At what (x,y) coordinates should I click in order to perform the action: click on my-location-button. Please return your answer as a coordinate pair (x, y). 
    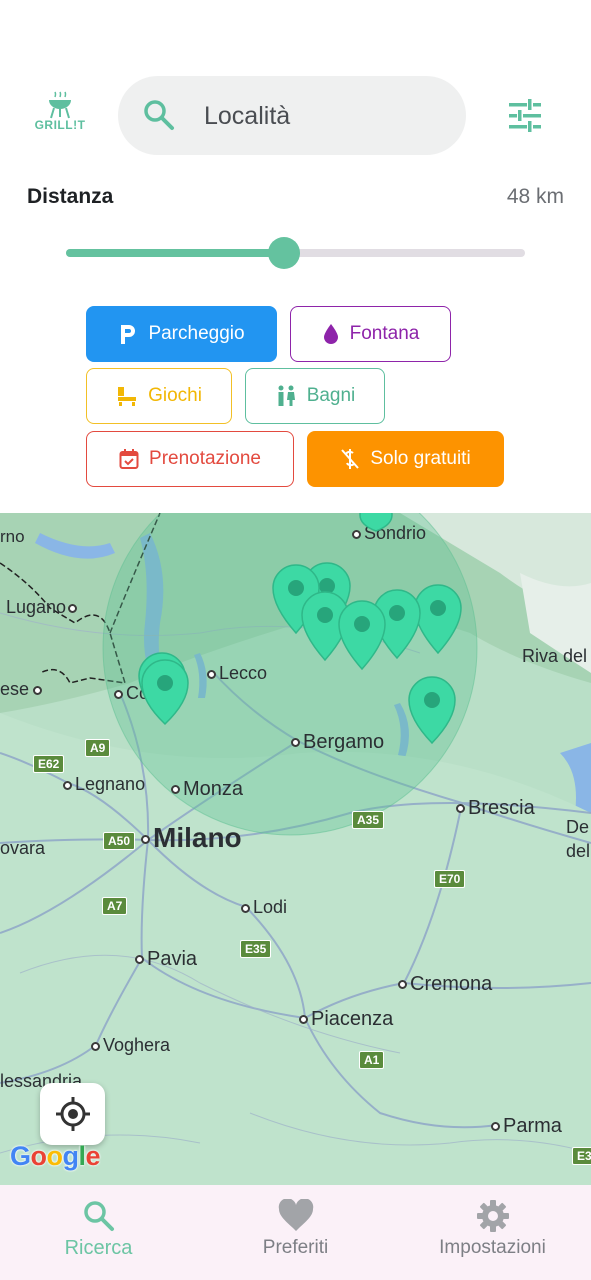
    Looking at the image, I should click on (72, 1114).